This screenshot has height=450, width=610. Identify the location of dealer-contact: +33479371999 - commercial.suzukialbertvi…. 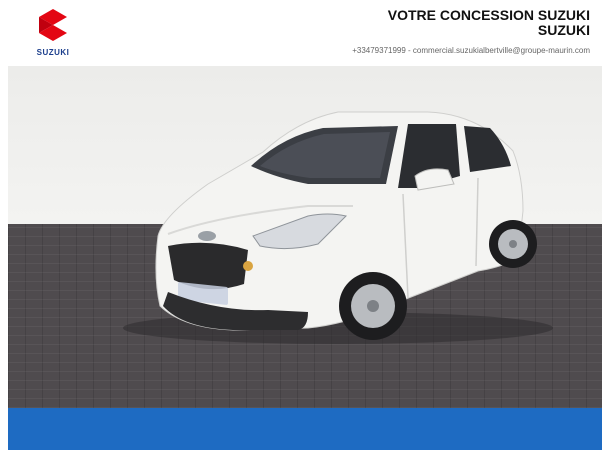
(471, 50).